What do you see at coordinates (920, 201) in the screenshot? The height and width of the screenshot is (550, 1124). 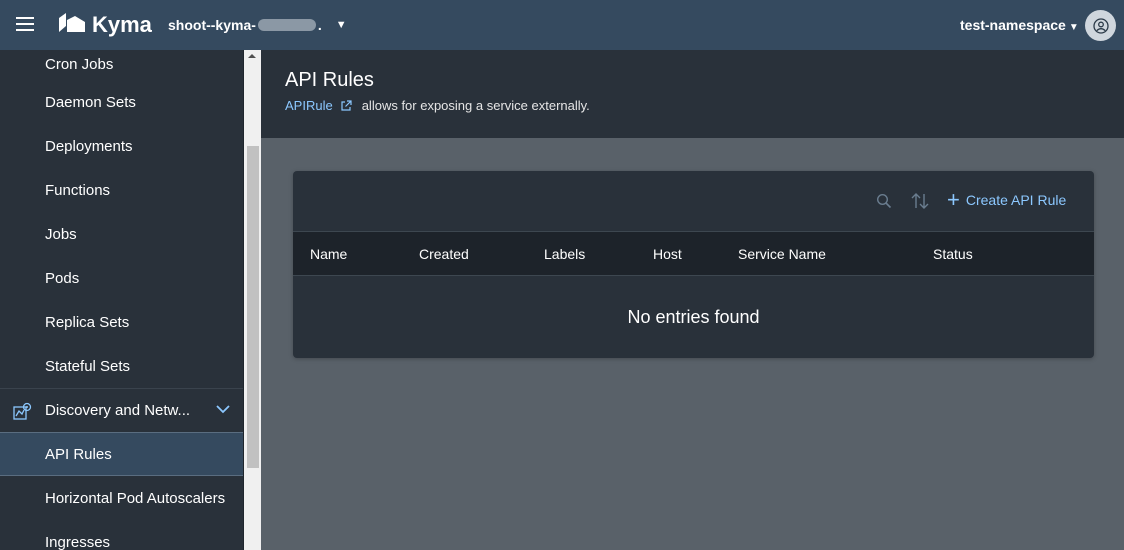 I see `sort-icon` at bounding box center [920, 201].